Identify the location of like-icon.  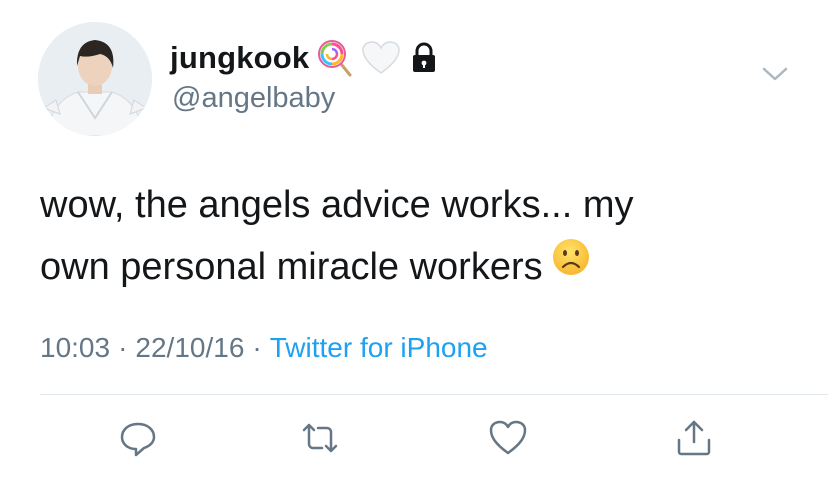
(508, 438).